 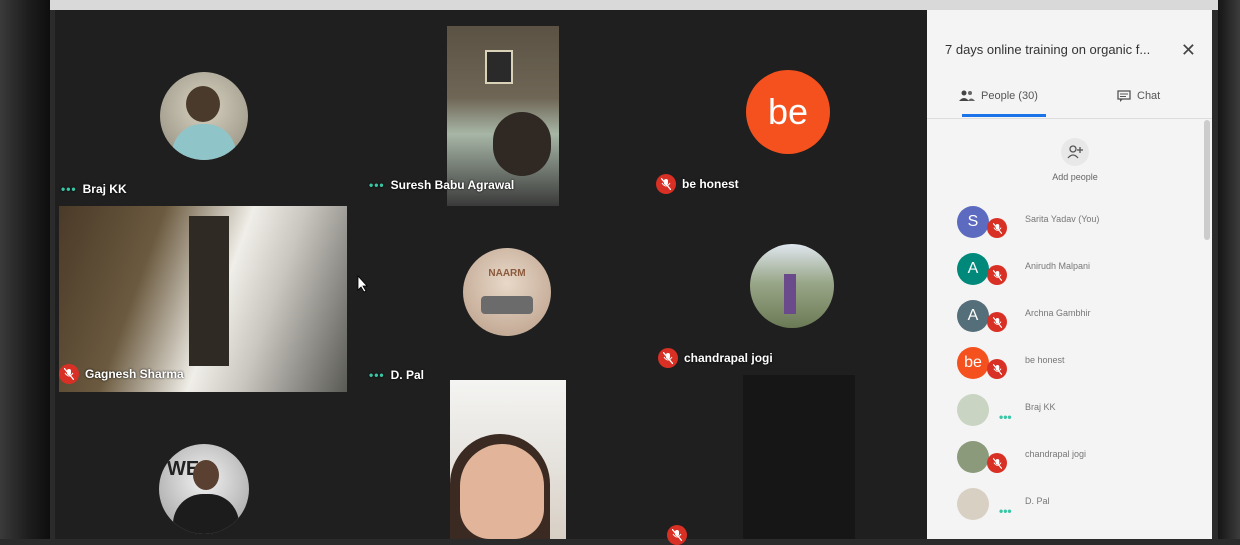 I want to click on participant-tile: ••• Suresh Babu Agrawal, so click(x=500, y=108).